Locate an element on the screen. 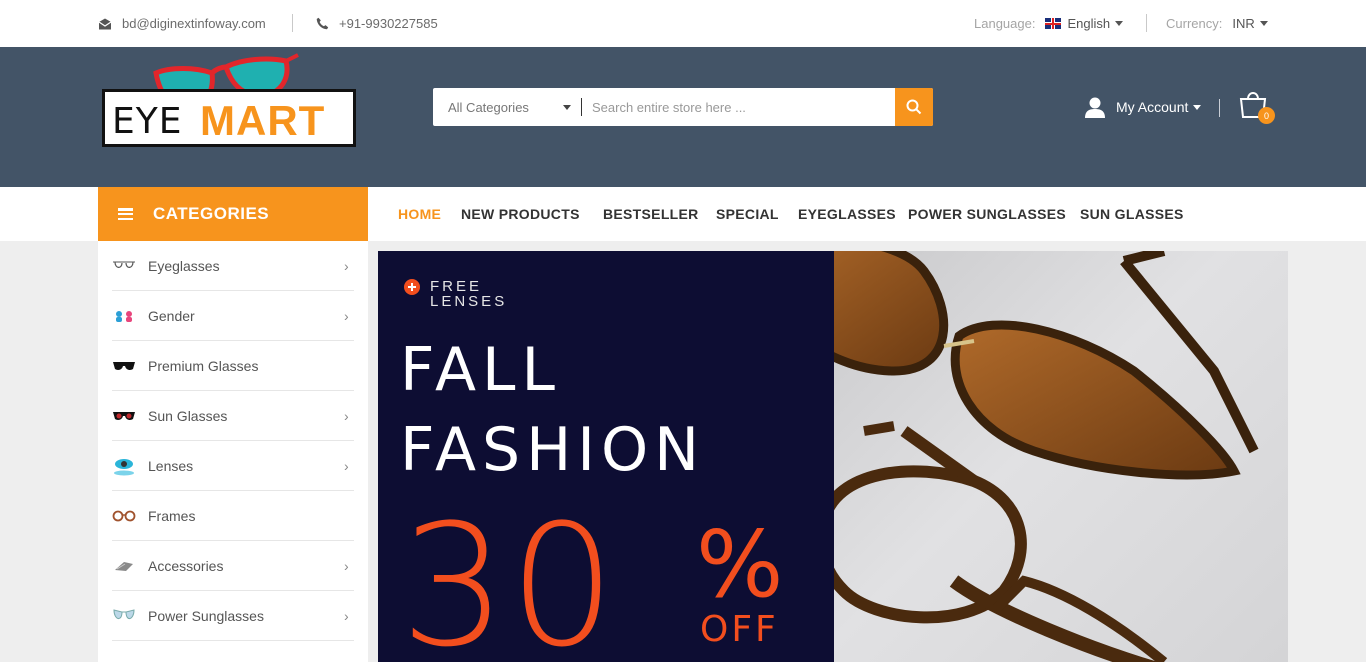 The image size is (1366, 662). free-line-1: FREE is located at coordinates (456, 286).